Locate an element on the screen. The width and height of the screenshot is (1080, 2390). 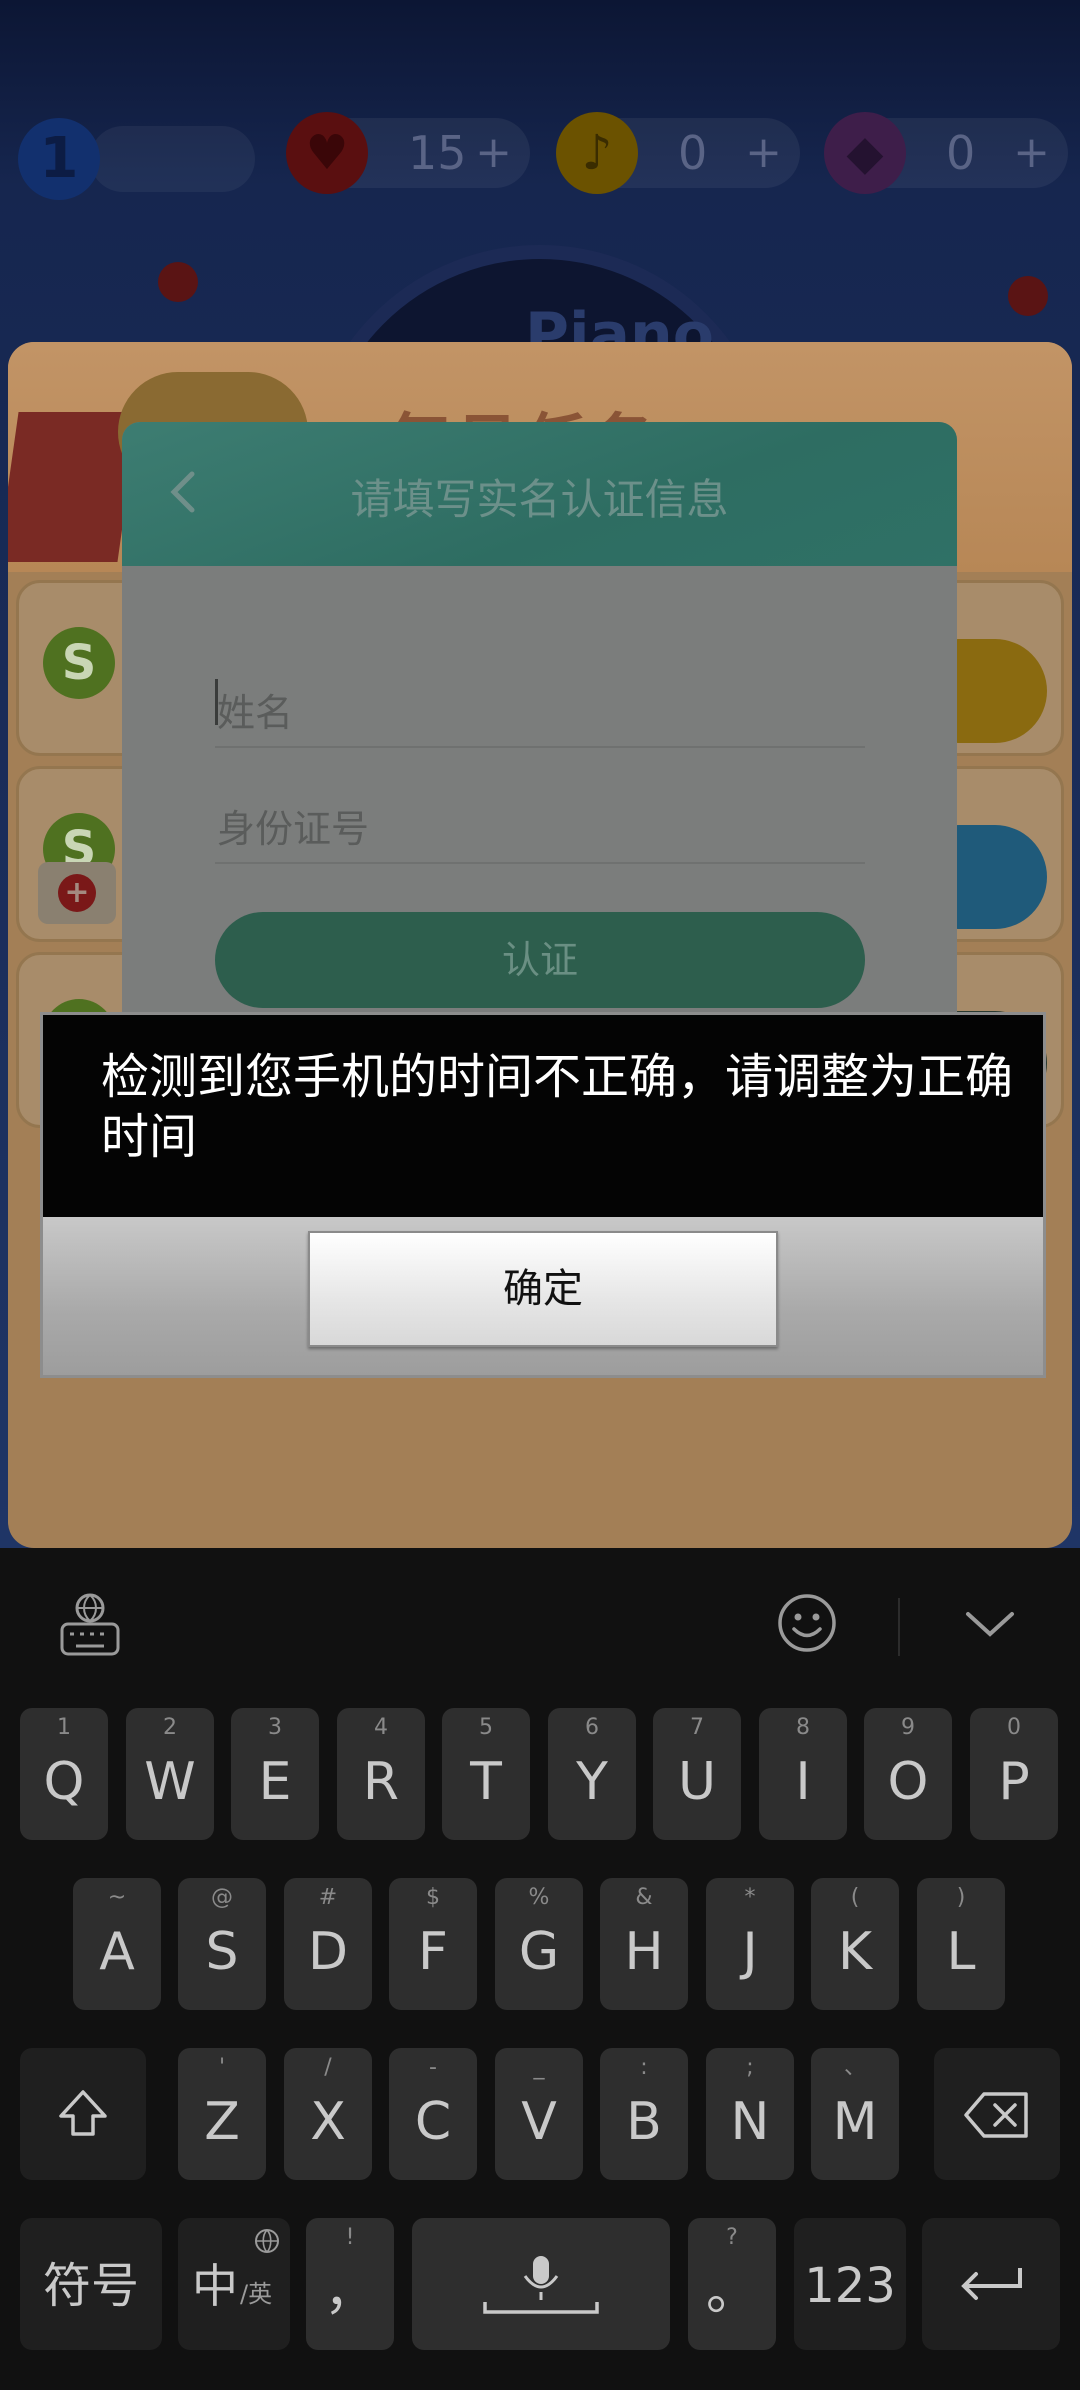
space-key is located at coordinates (541, 2284).